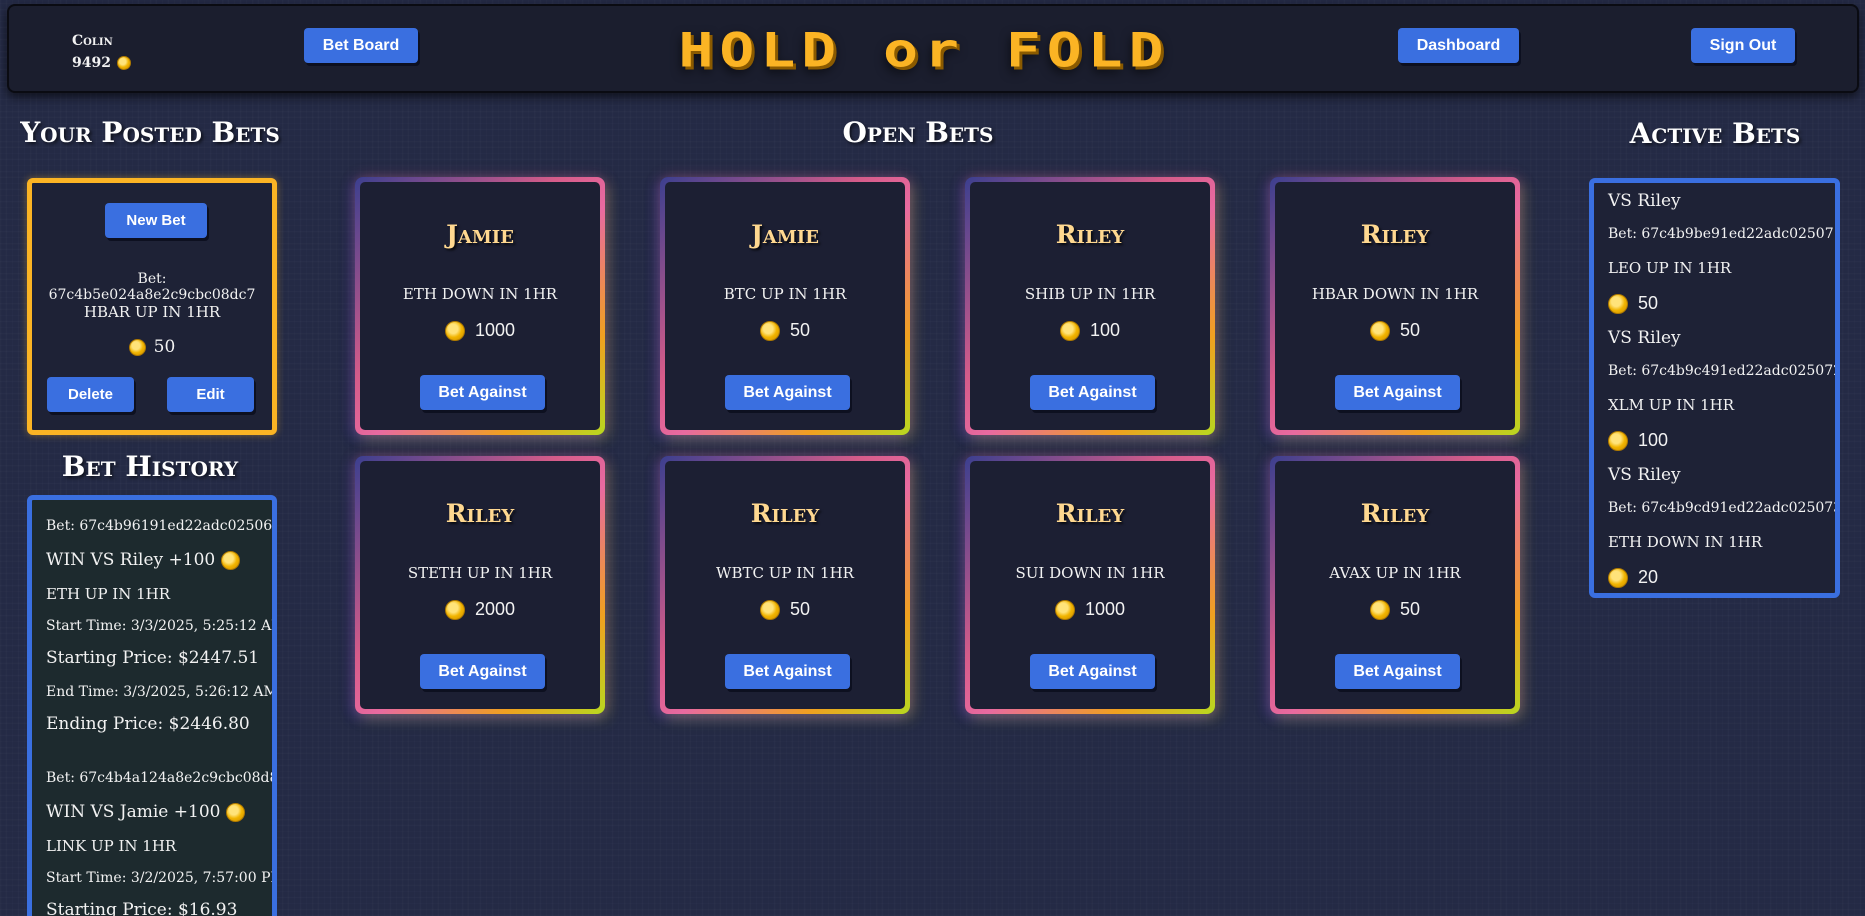  What do you see at coordinates (161, 878) in the screenshot?
I see `history-start-time: Start Time: 3/2/2025, 7:57:00 PM` at bounding box center [161, 878].